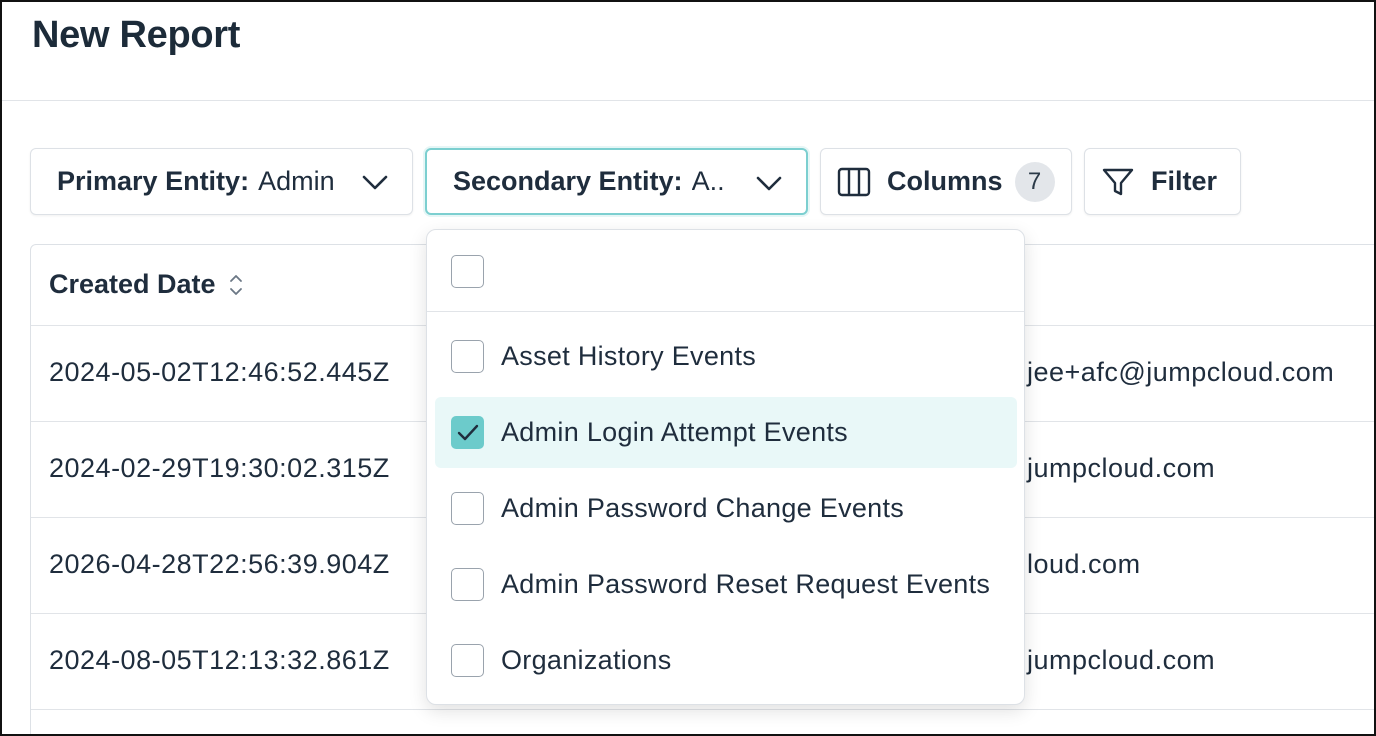  Describe the element at coordinates (219, 372) in the screenshot. I see `table-cell-date: 2024-05-02T12:46:52.445Z` at that location.